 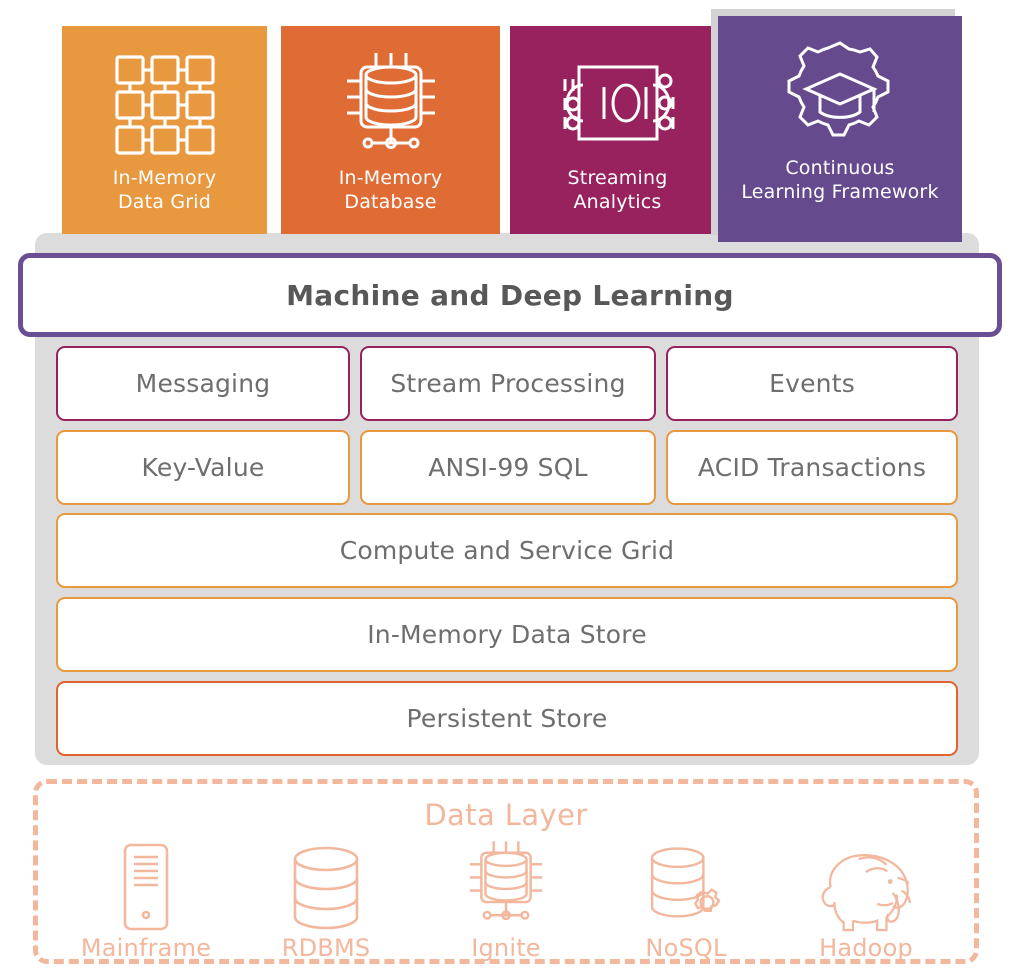 I want to click on data-layer-item-label: NoSQL, so click(x=686, y=948).